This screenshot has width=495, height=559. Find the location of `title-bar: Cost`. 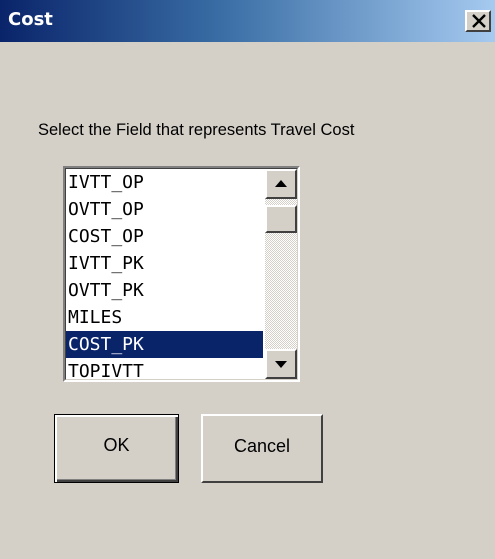

title-bar: Cost is located at coordinates (247, 21).